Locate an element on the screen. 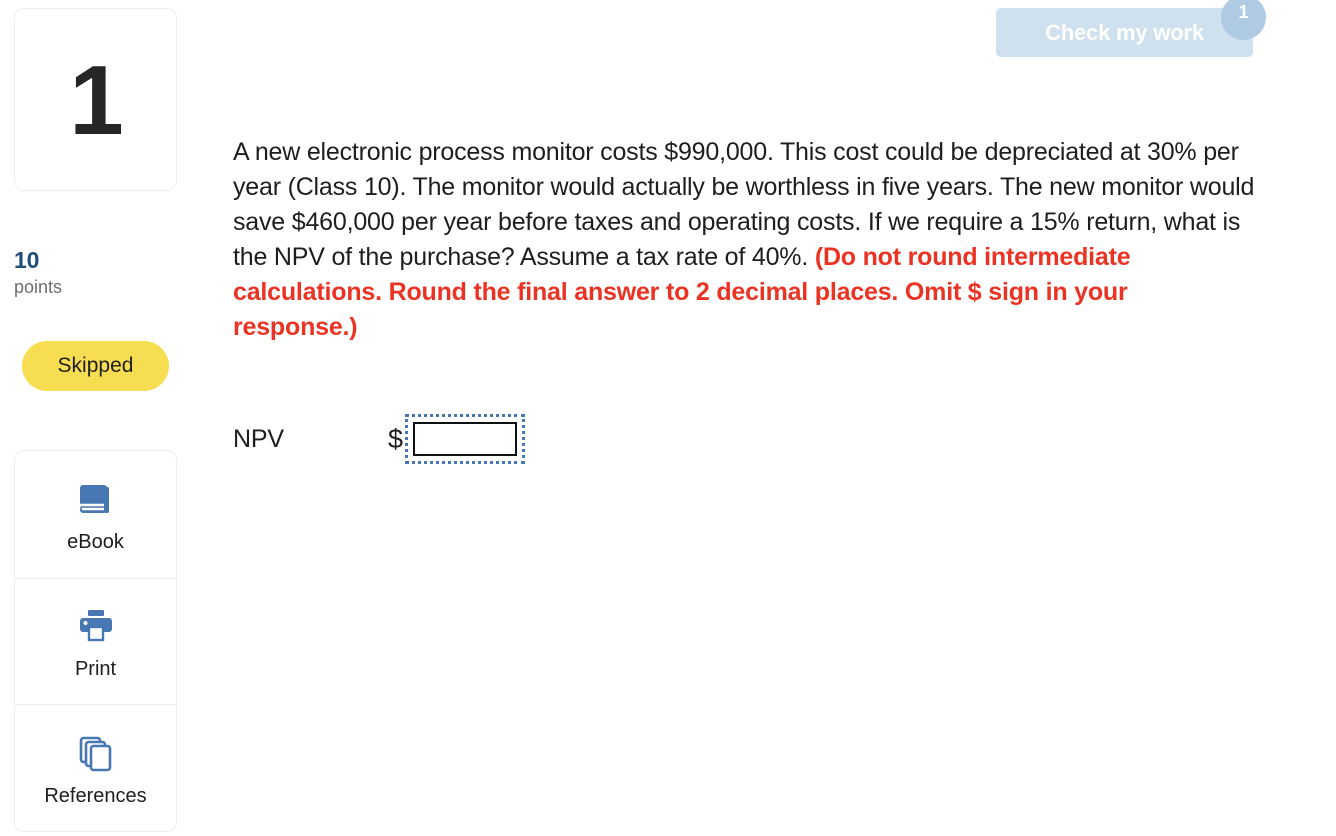  currency-symbol: $ is located at coordinates (396, 438).